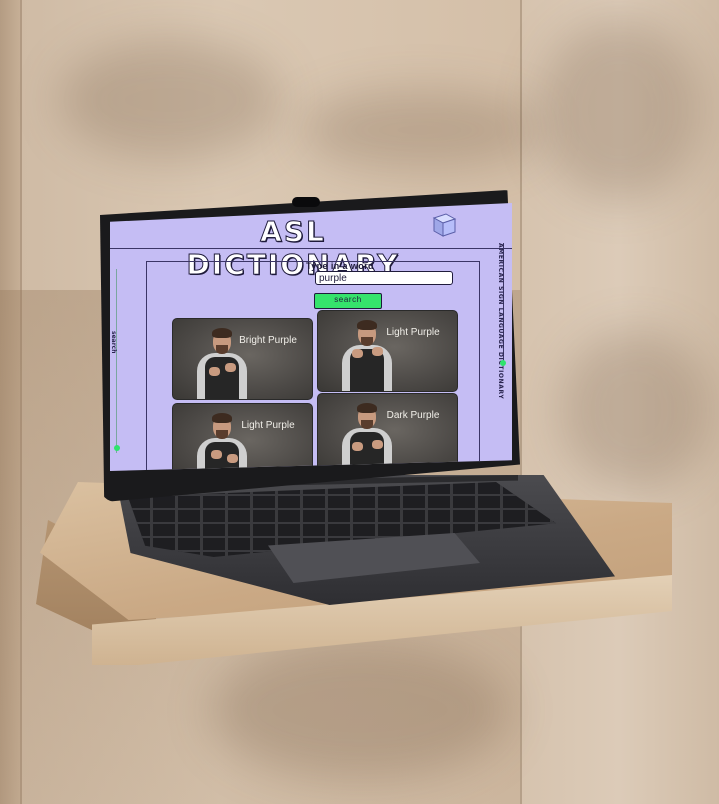 Image resolution: width=719 pixels, height=804 pixels. What do you see at coordinates (348, 301) in the screenshot?
I see `search-button: search` at bounding box center [348, 301].